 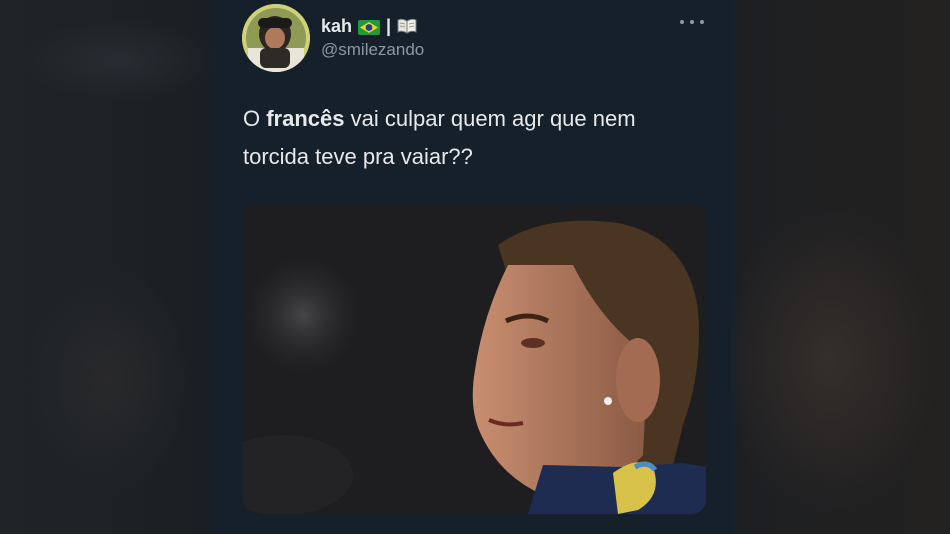 What do you see at coordinates (336, 26) in the screenshot?
I see `display-name: kah` at bounding box center [336, 26].